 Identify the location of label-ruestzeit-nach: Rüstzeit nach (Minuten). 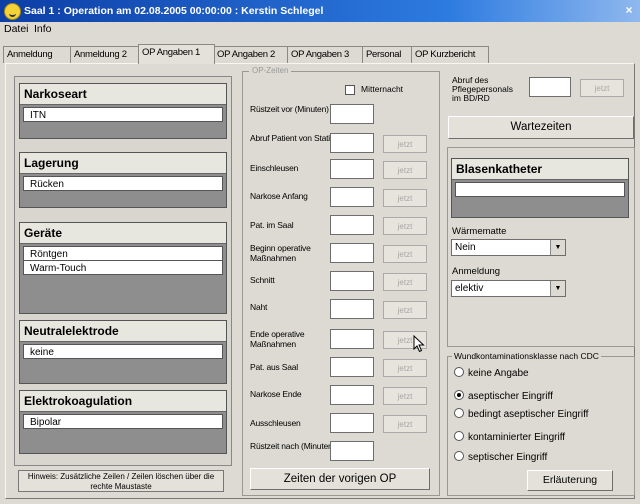
(293, 446).